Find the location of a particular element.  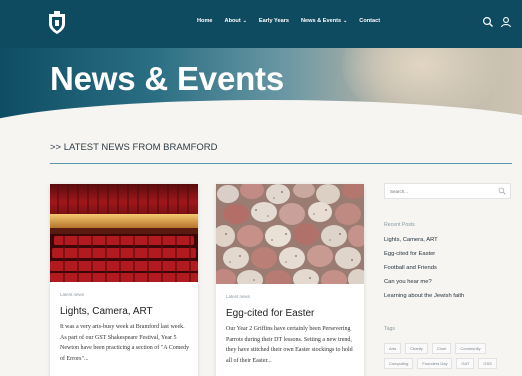

news-card-title: Egg-cited for Easter is located at coordinates (270, 313).